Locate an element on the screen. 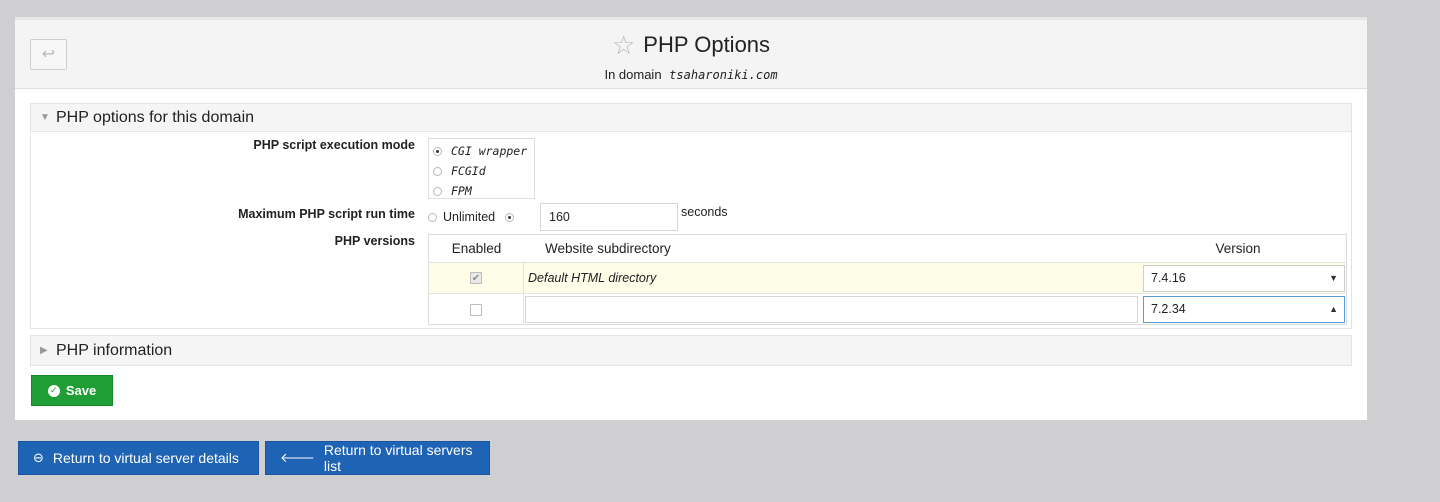 The width and height of the screenshot is (1440, 502). return-list-label: Return to virtual servers list is located at coordinates (398, 458).